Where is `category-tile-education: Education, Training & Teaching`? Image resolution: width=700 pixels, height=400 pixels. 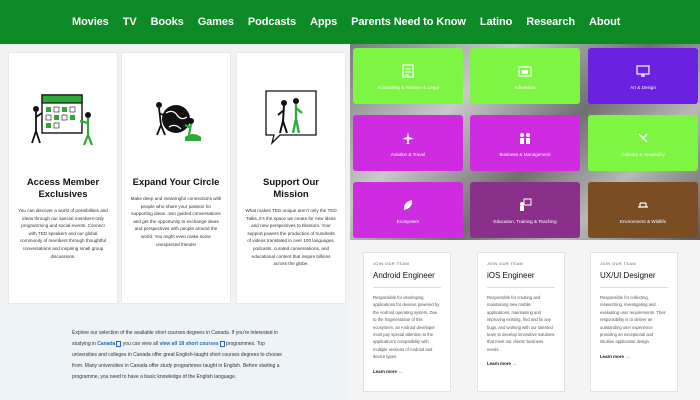
category-tile-education: Education, Training & Teaching is located at coordinates (525, 210).